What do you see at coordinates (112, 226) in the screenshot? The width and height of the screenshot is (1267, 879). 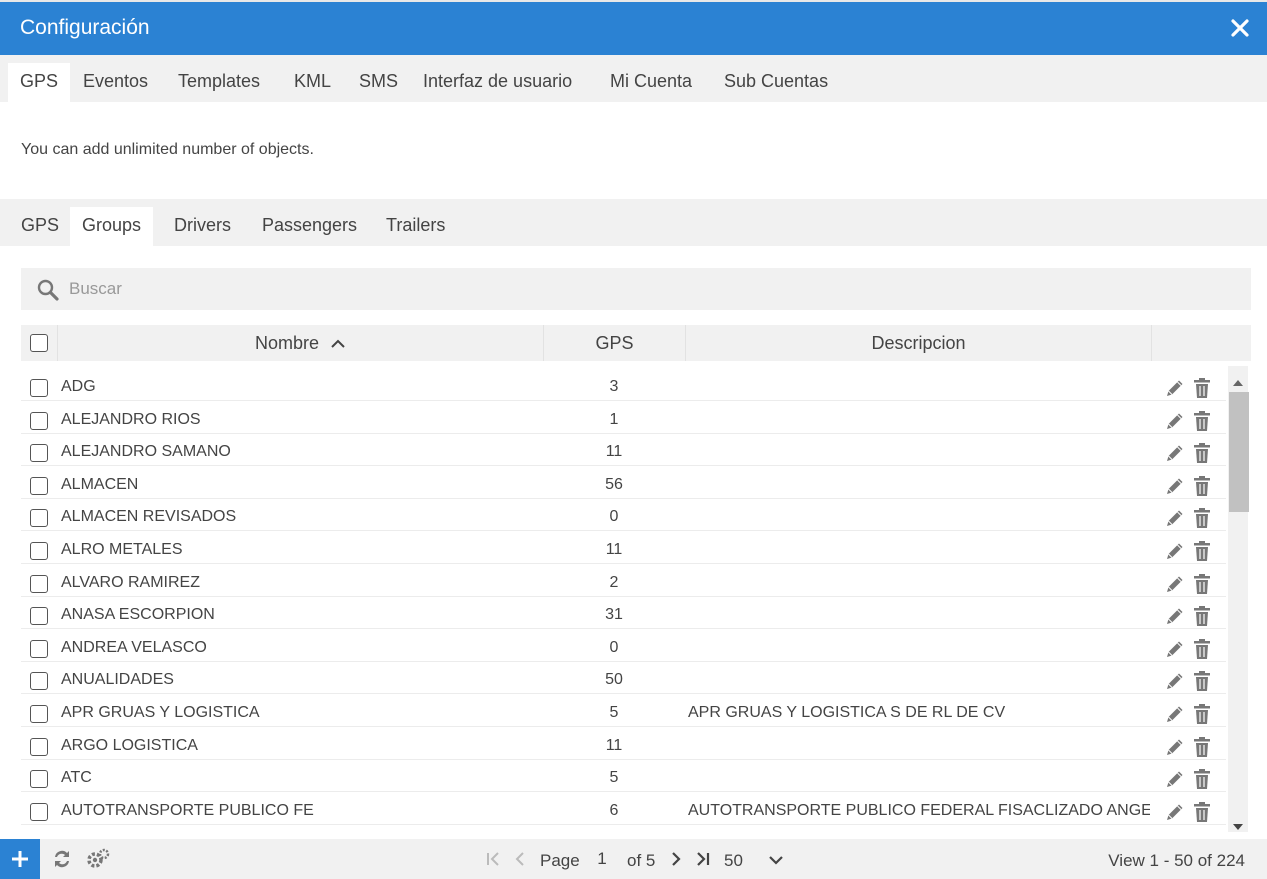 I see `subtab-groups: Groups` at bounding box center [112, 226].